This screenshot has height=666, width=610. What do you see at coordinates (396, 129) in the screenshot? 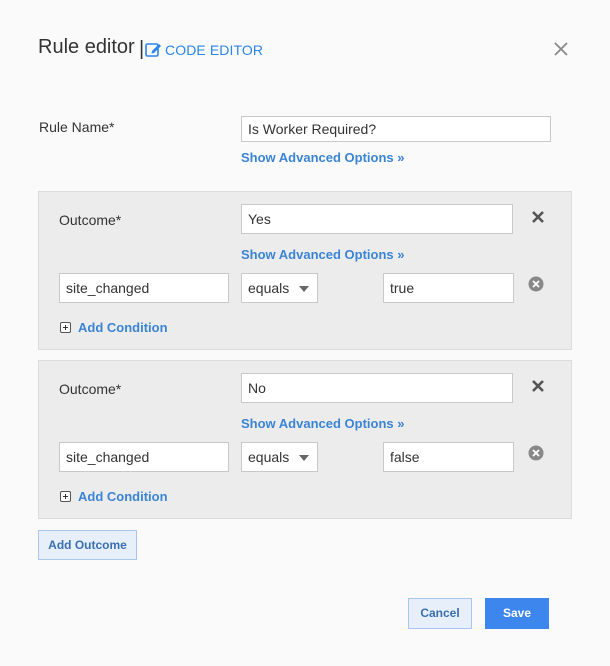
I see `rule-name-input` at bounding box center [396, 129].